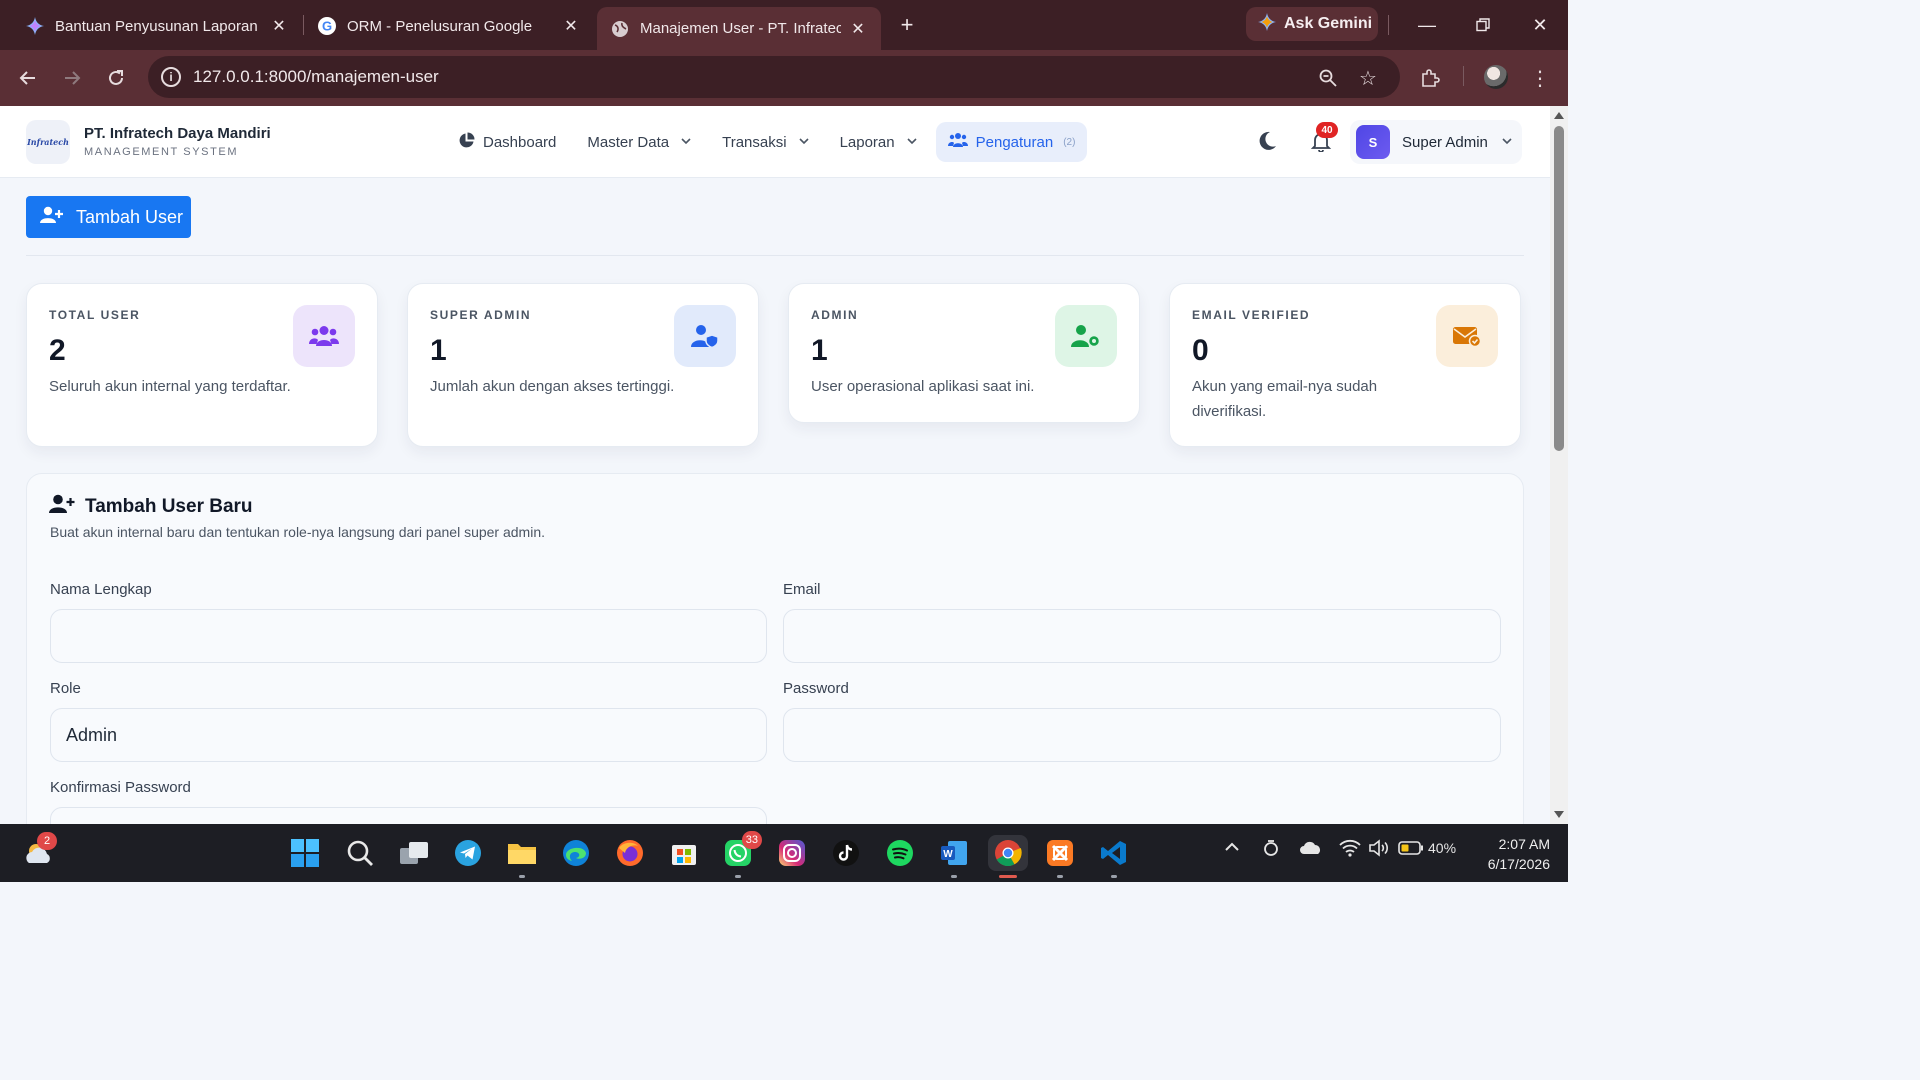 The height and width of the screenshot is (1080, 1920). What do you see at coordinates (28, 78) in the screenshot?
I see `back-arrow-icon` at bounding box center [28, 78].